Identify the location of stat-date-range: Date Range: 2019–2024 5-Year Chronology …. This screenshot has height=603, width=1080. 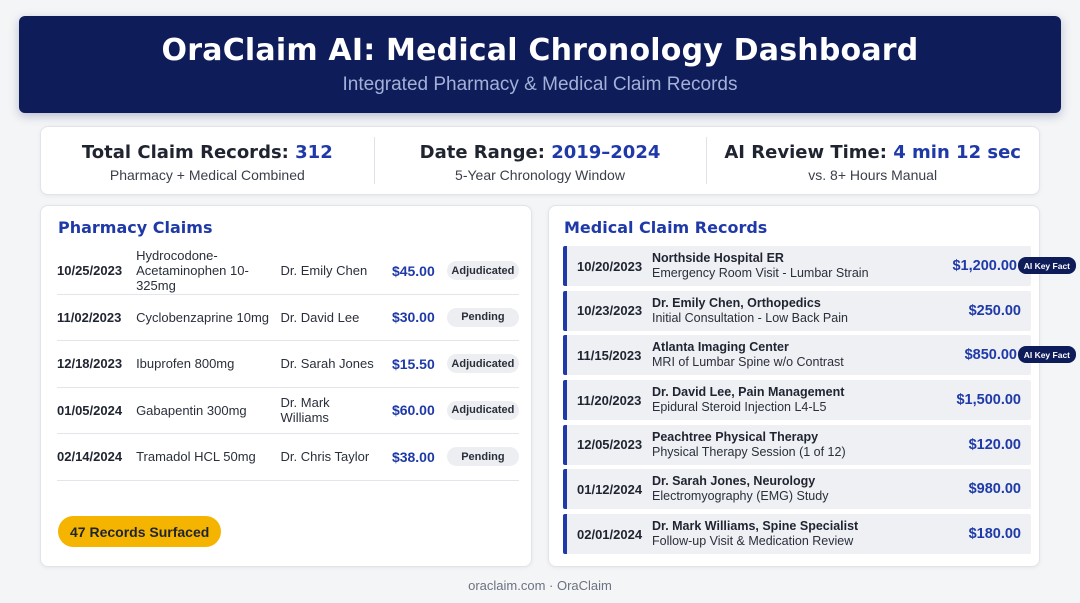
(540, 160).